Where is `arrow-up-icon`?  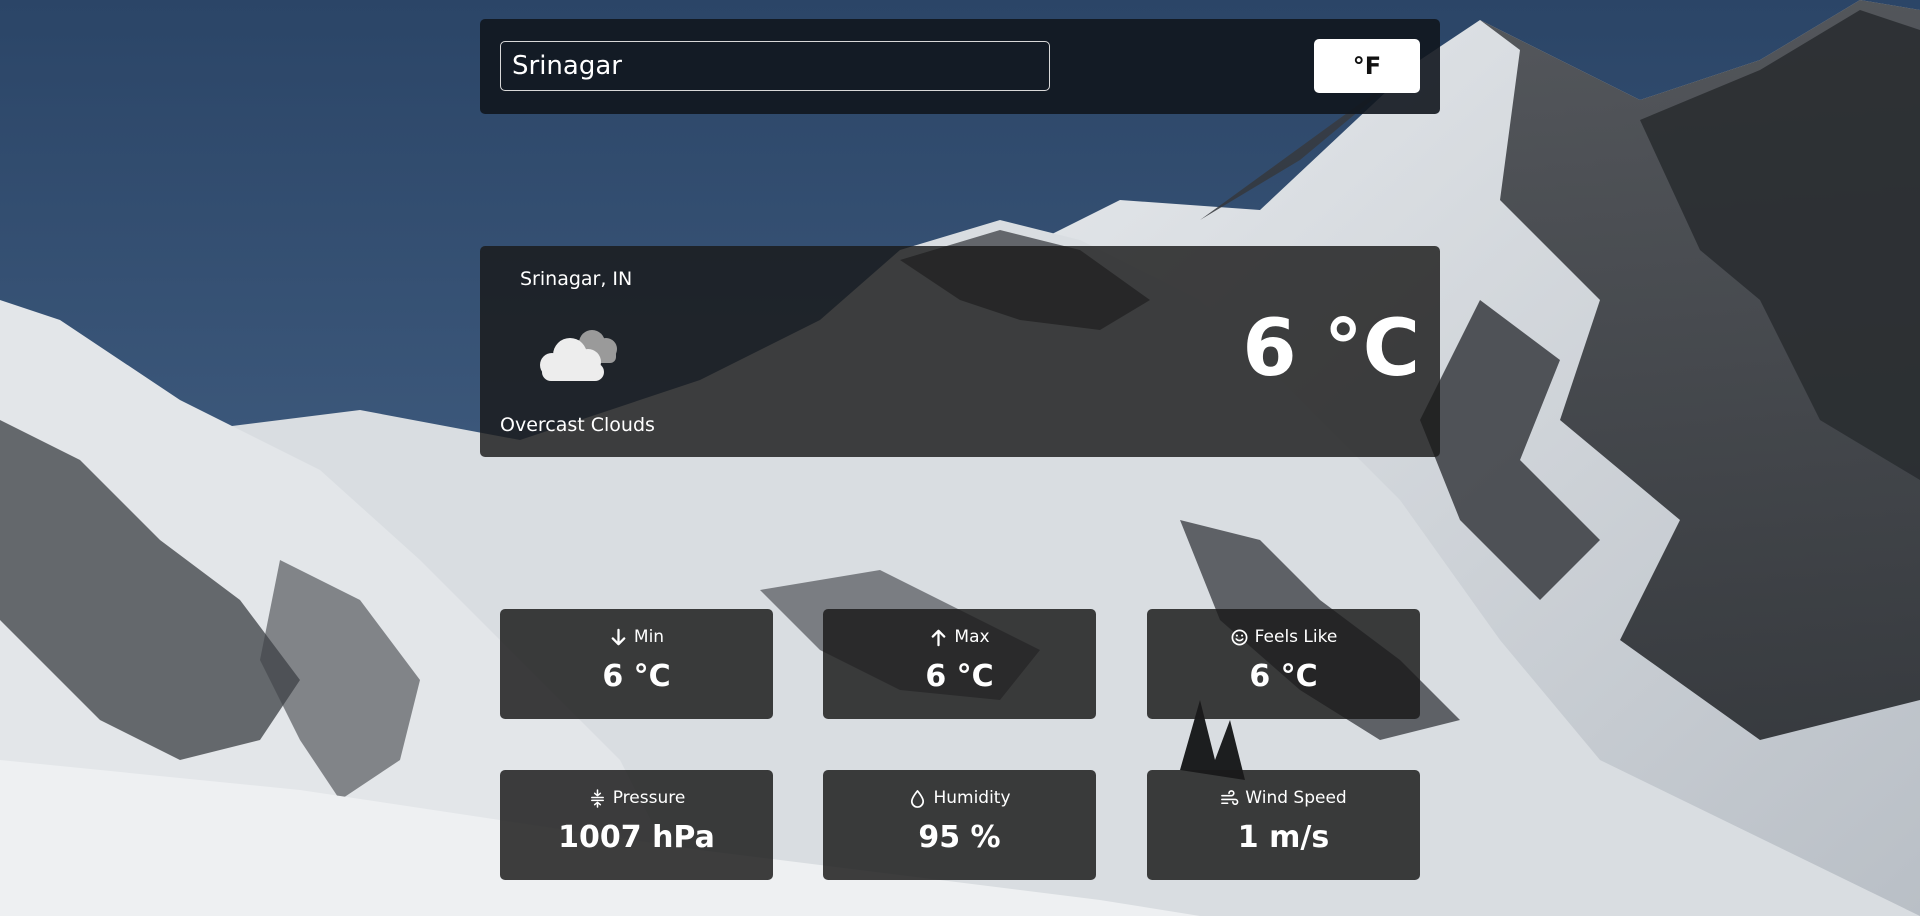 arrow-up-icon is located at coordinates (938, 637).